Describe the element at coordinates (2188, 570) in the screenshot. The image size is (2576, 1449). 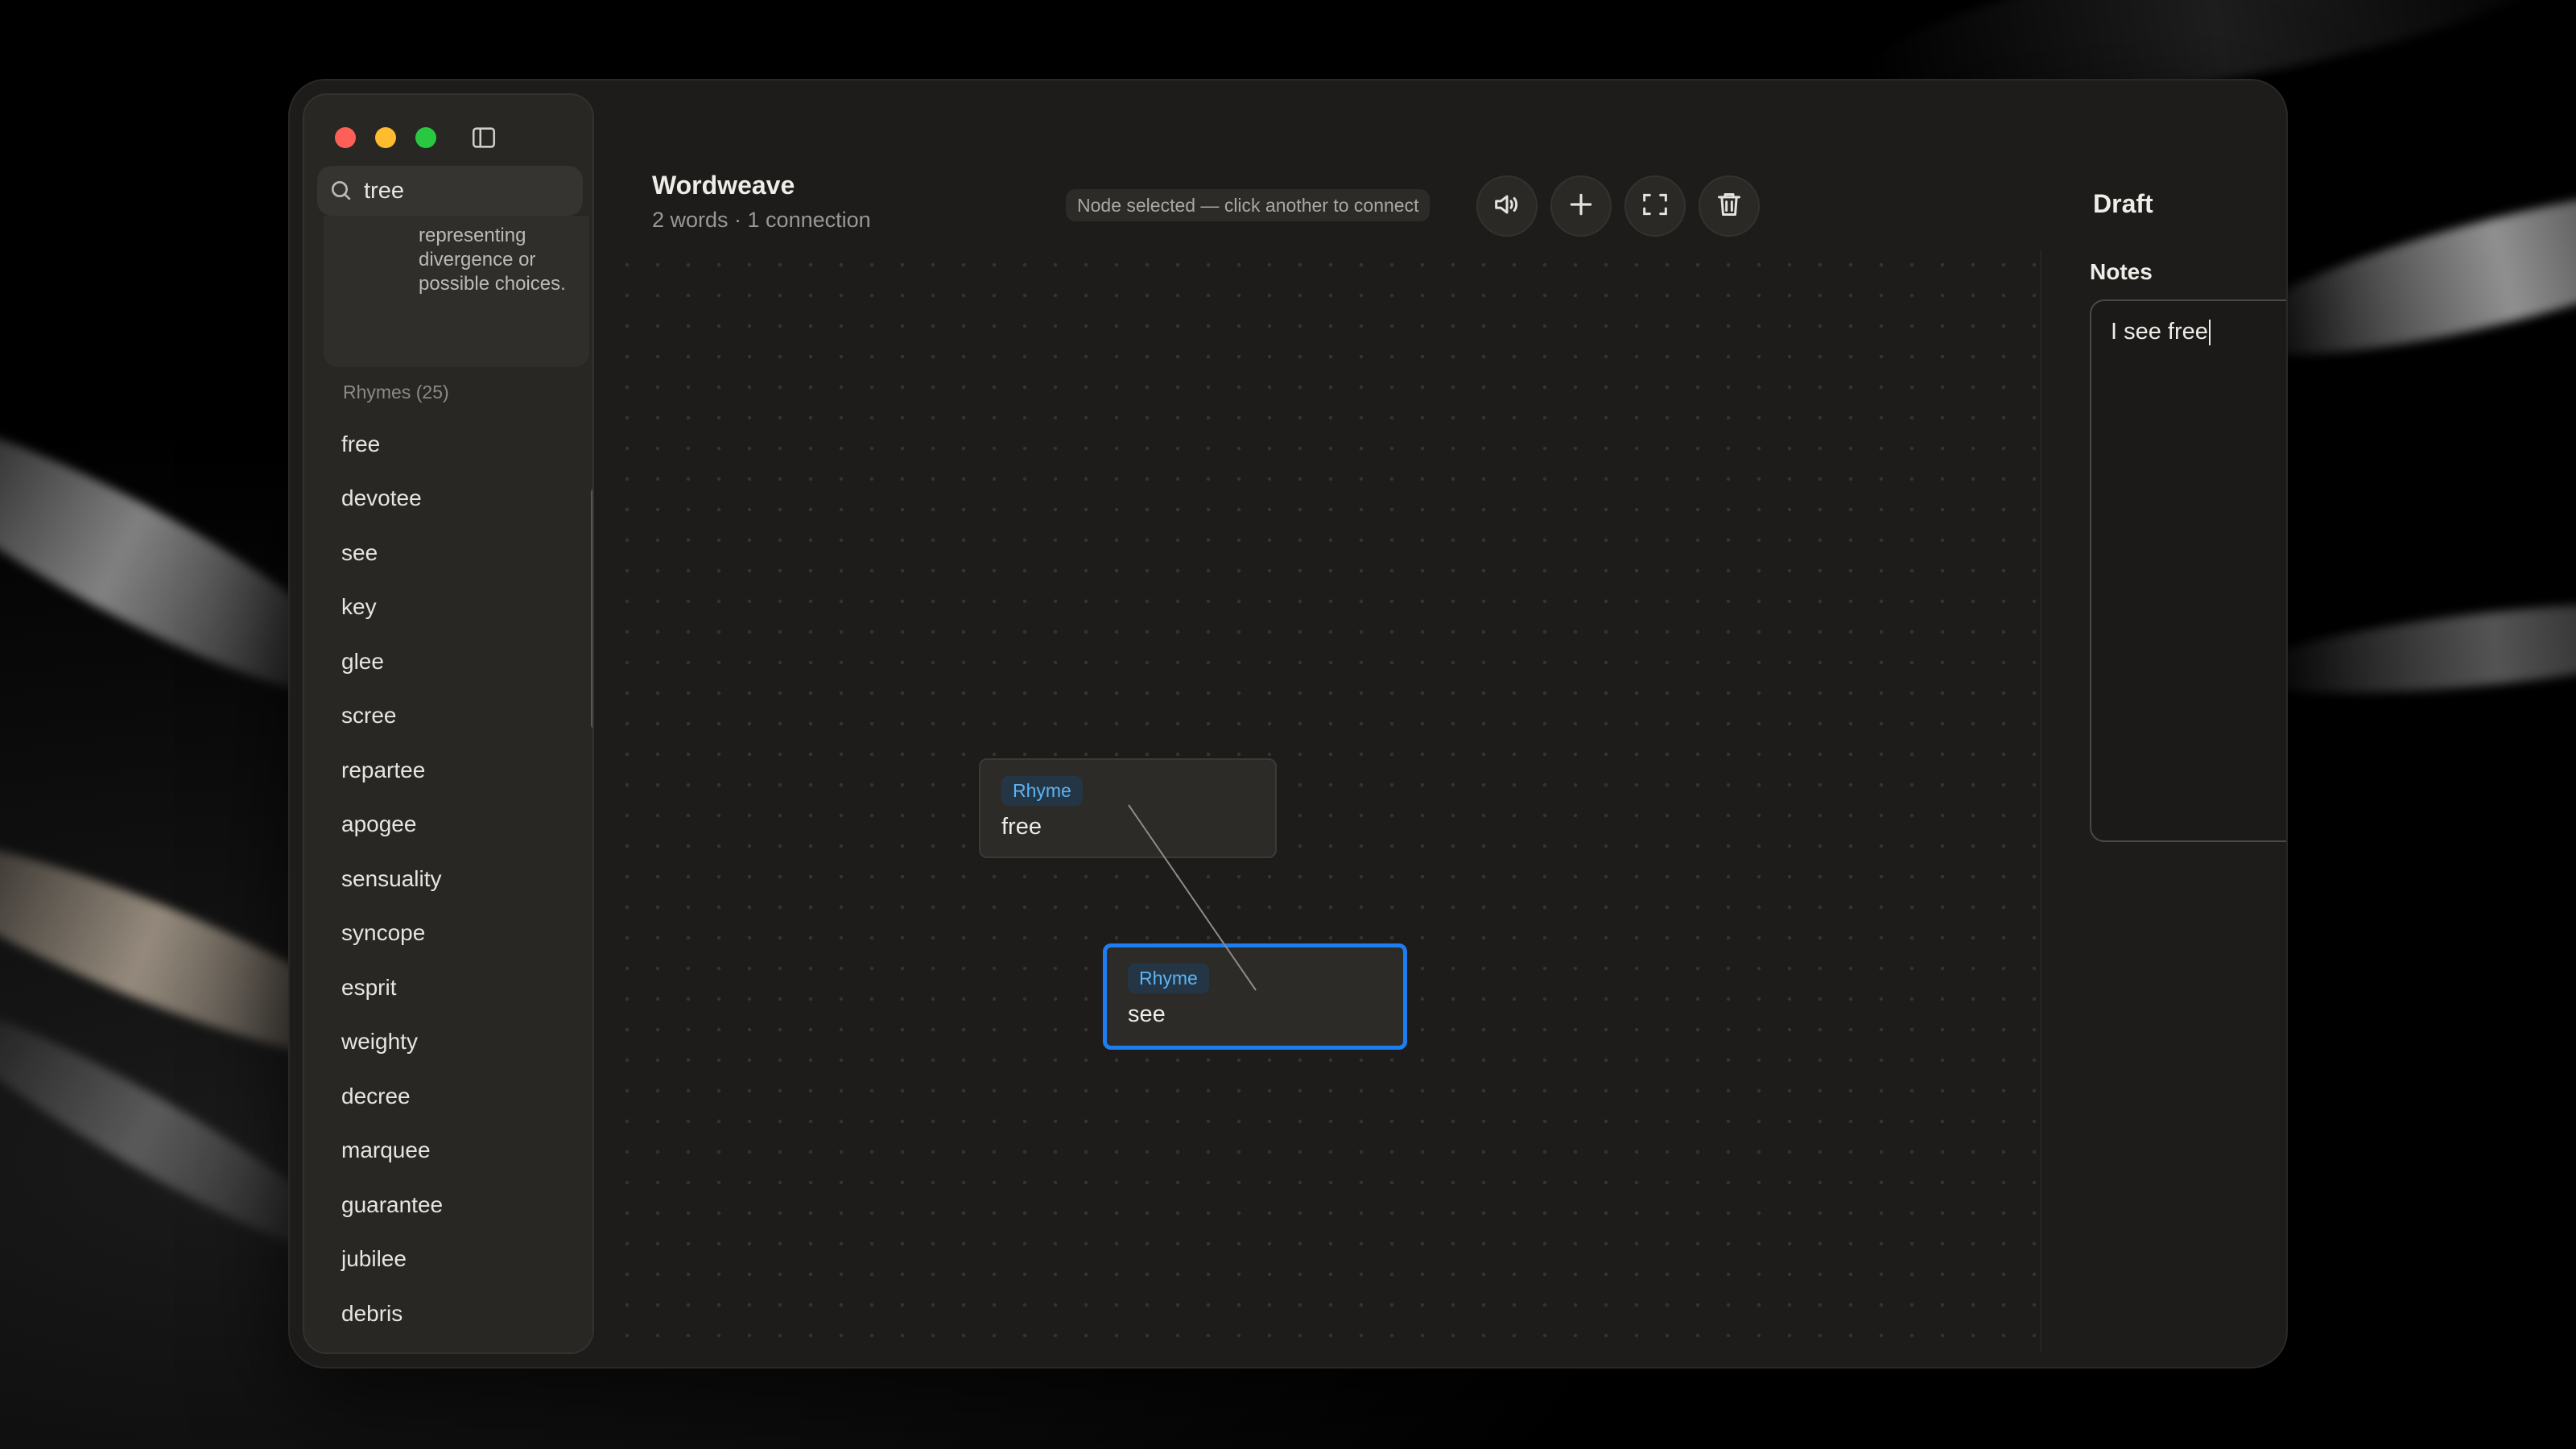
I see `notes-textarea: I see free` at that location.